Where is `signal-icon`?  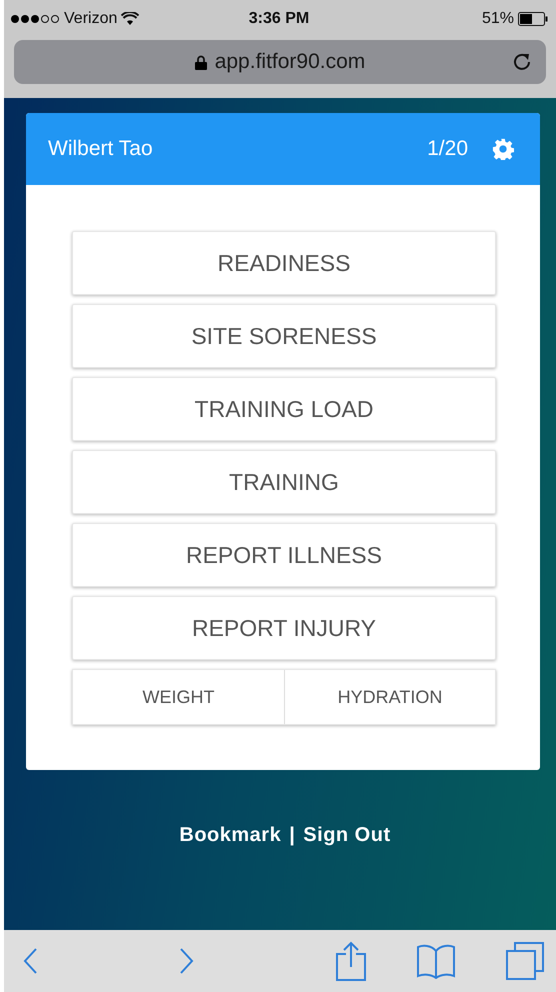
signal-icon is located at coordinates (35, 19).